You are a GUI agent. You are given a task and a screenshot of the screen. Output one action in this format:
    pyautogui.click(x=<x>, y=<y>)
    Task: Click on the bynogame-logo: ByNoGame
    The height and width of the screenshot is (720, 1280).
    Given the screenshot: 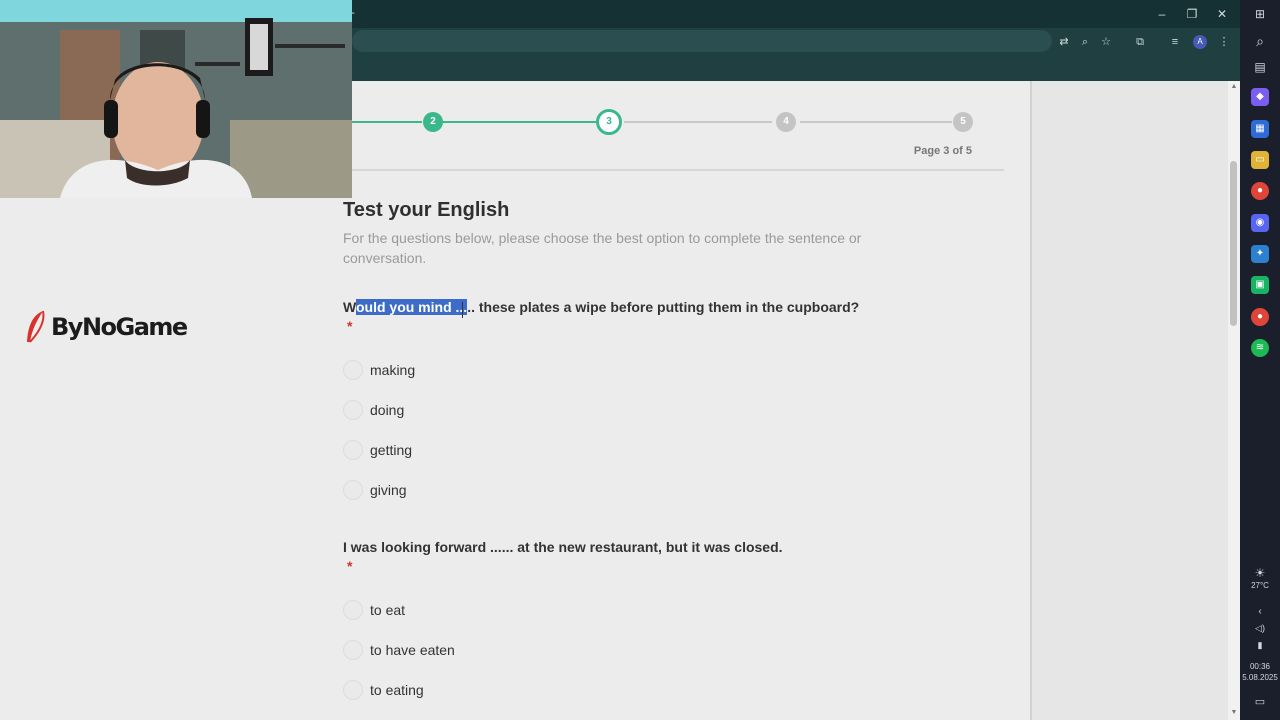 What is the action you would take?
    pyautogui.click(x=106, y=327)
    